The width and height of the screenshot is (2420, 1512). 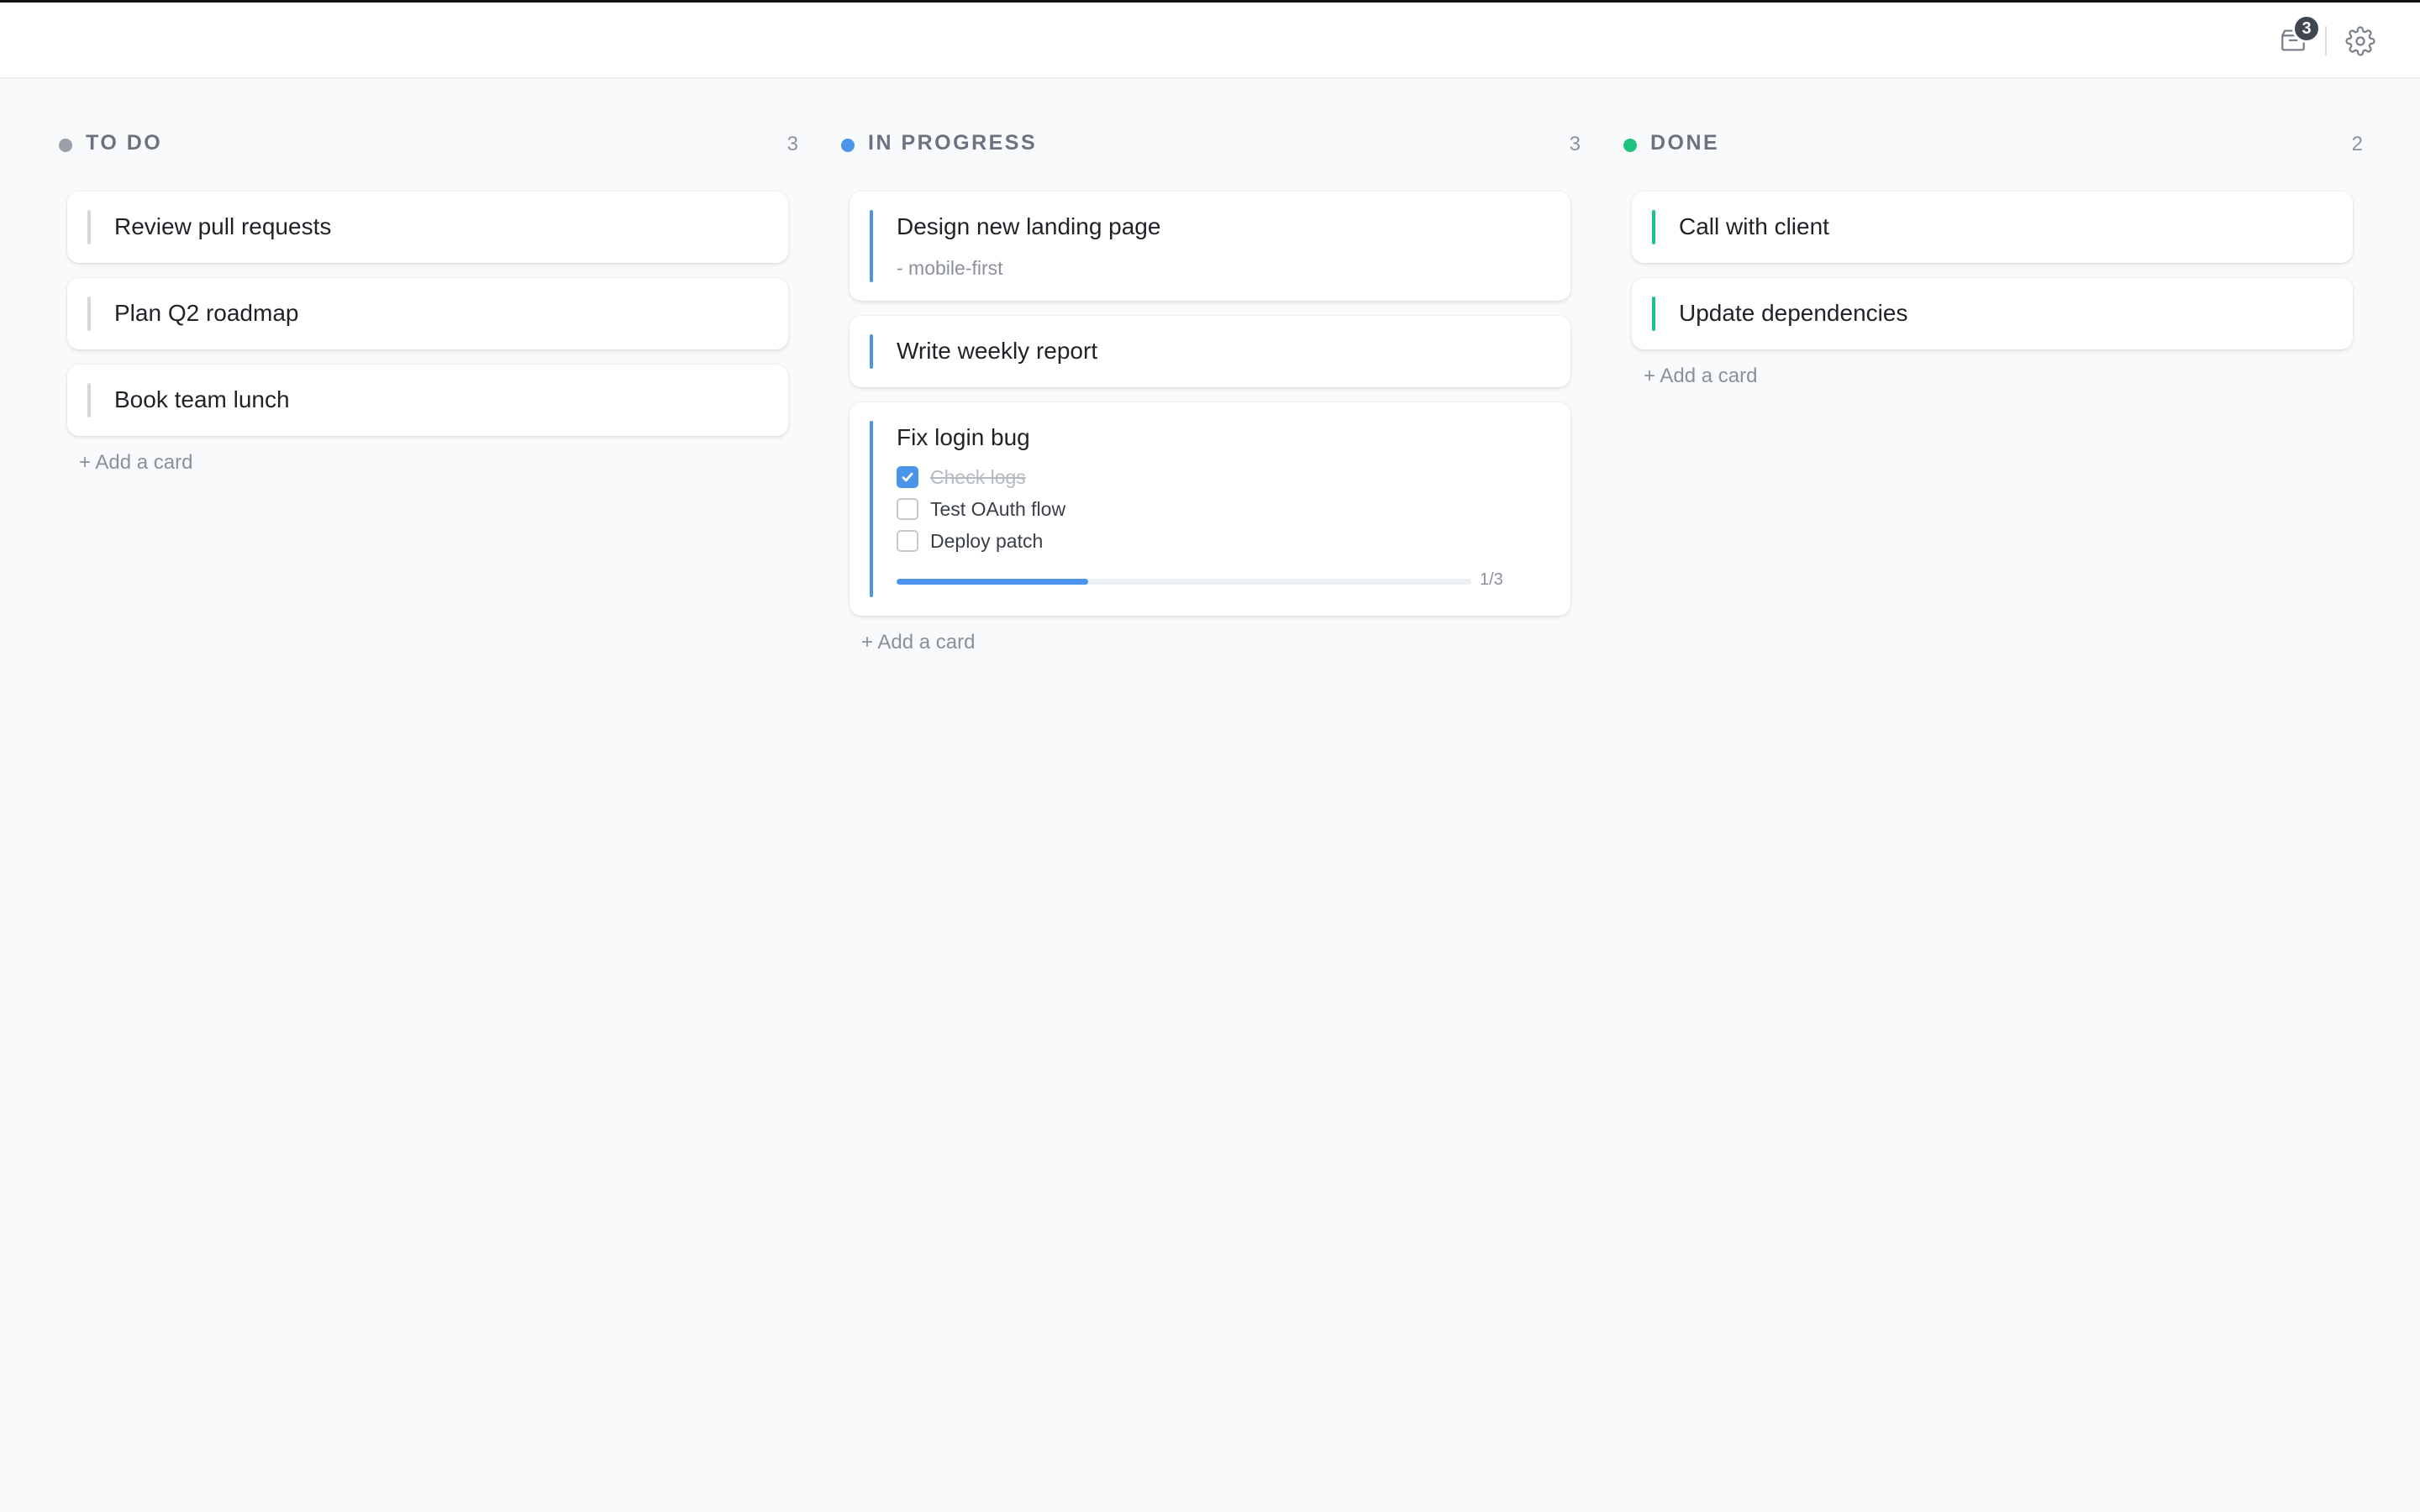 I want to click on checklist-item: Test OAuth flow, so click(x=981, y=509).